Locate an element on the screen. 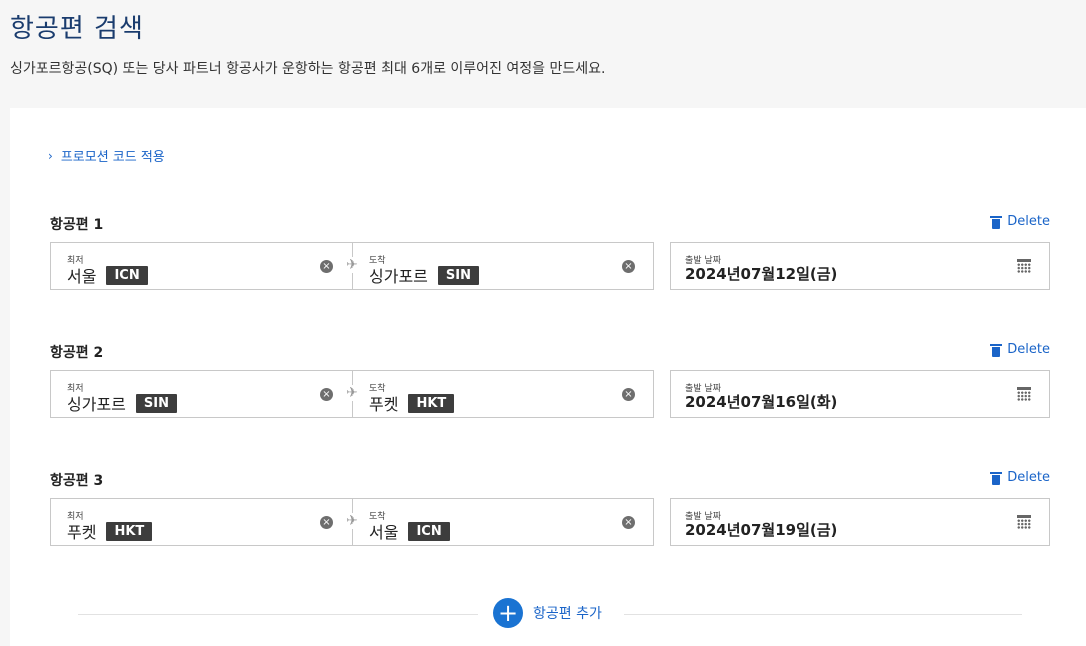 The height and width of the screenshot is (646, 1086). route-fields: 최저 싱가포르 SIN × ✈ 도착 푸켓 HKT × is located at coordinates (352, 394).